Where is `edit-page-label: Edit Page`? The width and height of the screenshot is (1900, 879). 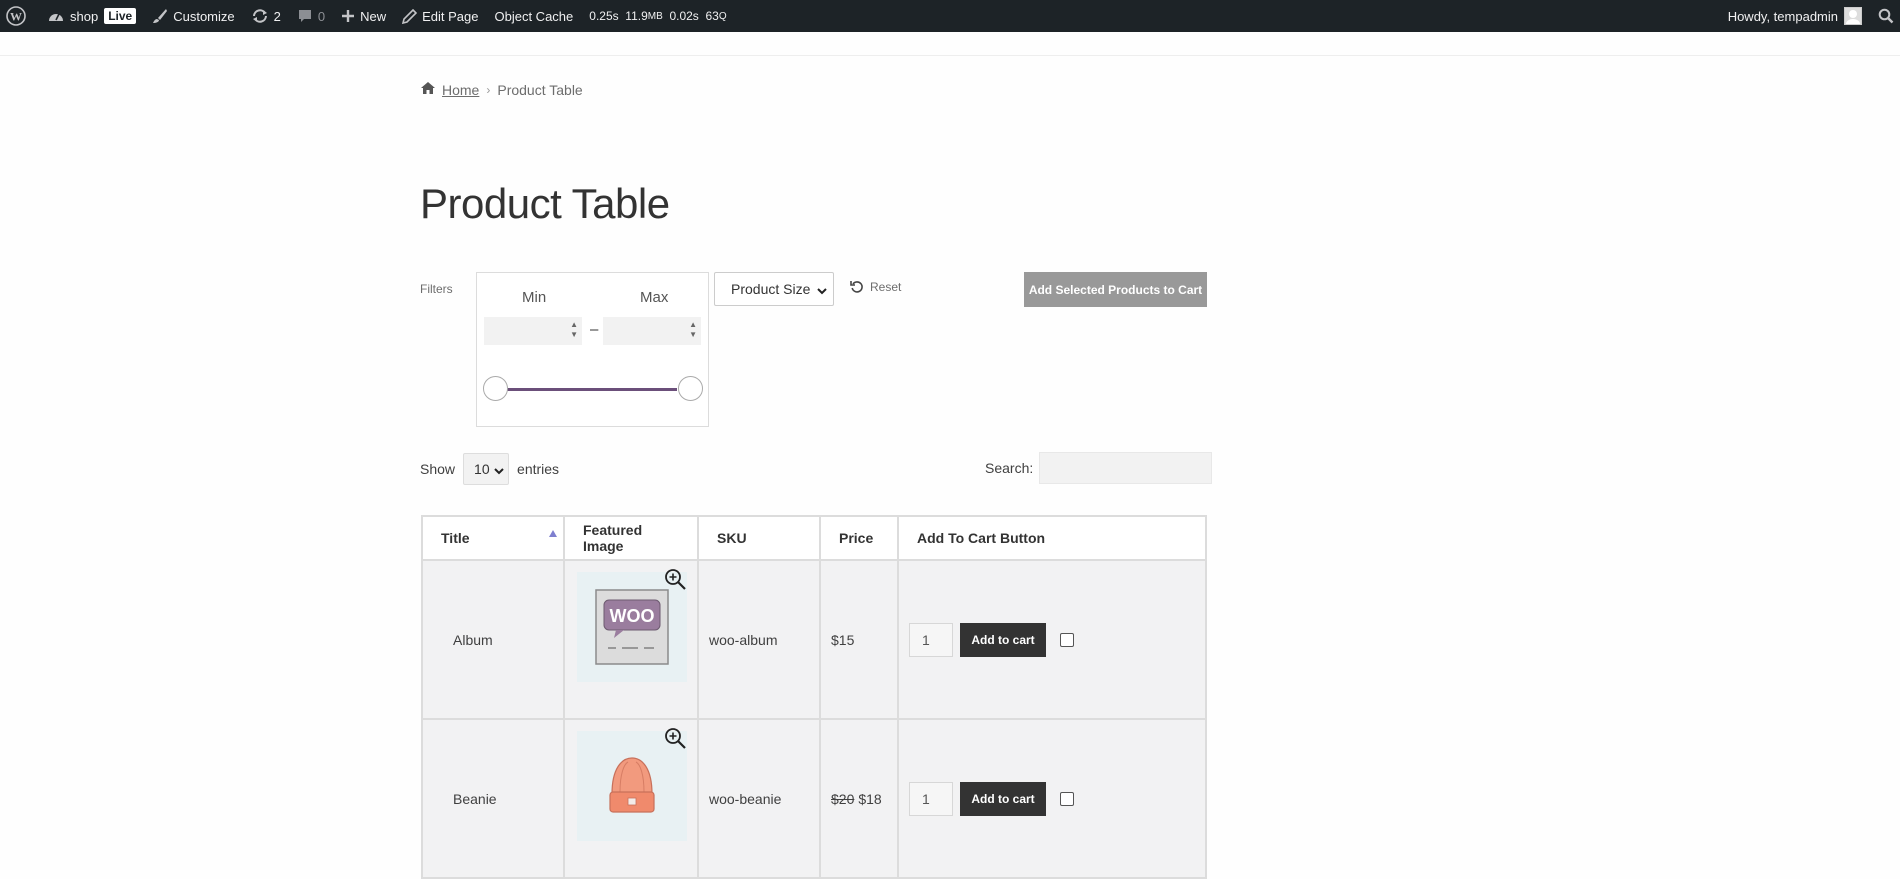 edit-page-label: Edit Page is located at coordinates (450, 16).